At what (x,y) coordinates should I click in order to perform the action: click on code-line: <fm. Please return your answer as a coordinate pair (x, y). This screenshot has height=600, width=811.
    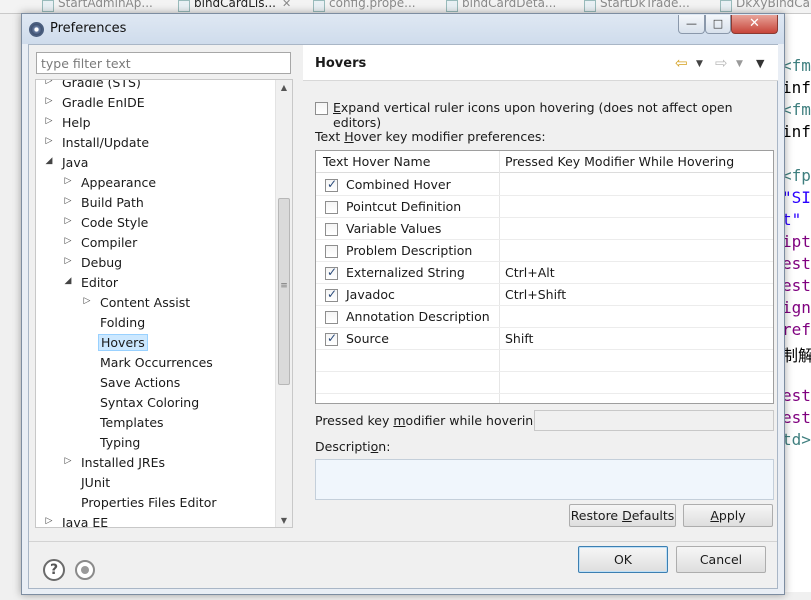
    Looking at the image, I should click on (796, 65).